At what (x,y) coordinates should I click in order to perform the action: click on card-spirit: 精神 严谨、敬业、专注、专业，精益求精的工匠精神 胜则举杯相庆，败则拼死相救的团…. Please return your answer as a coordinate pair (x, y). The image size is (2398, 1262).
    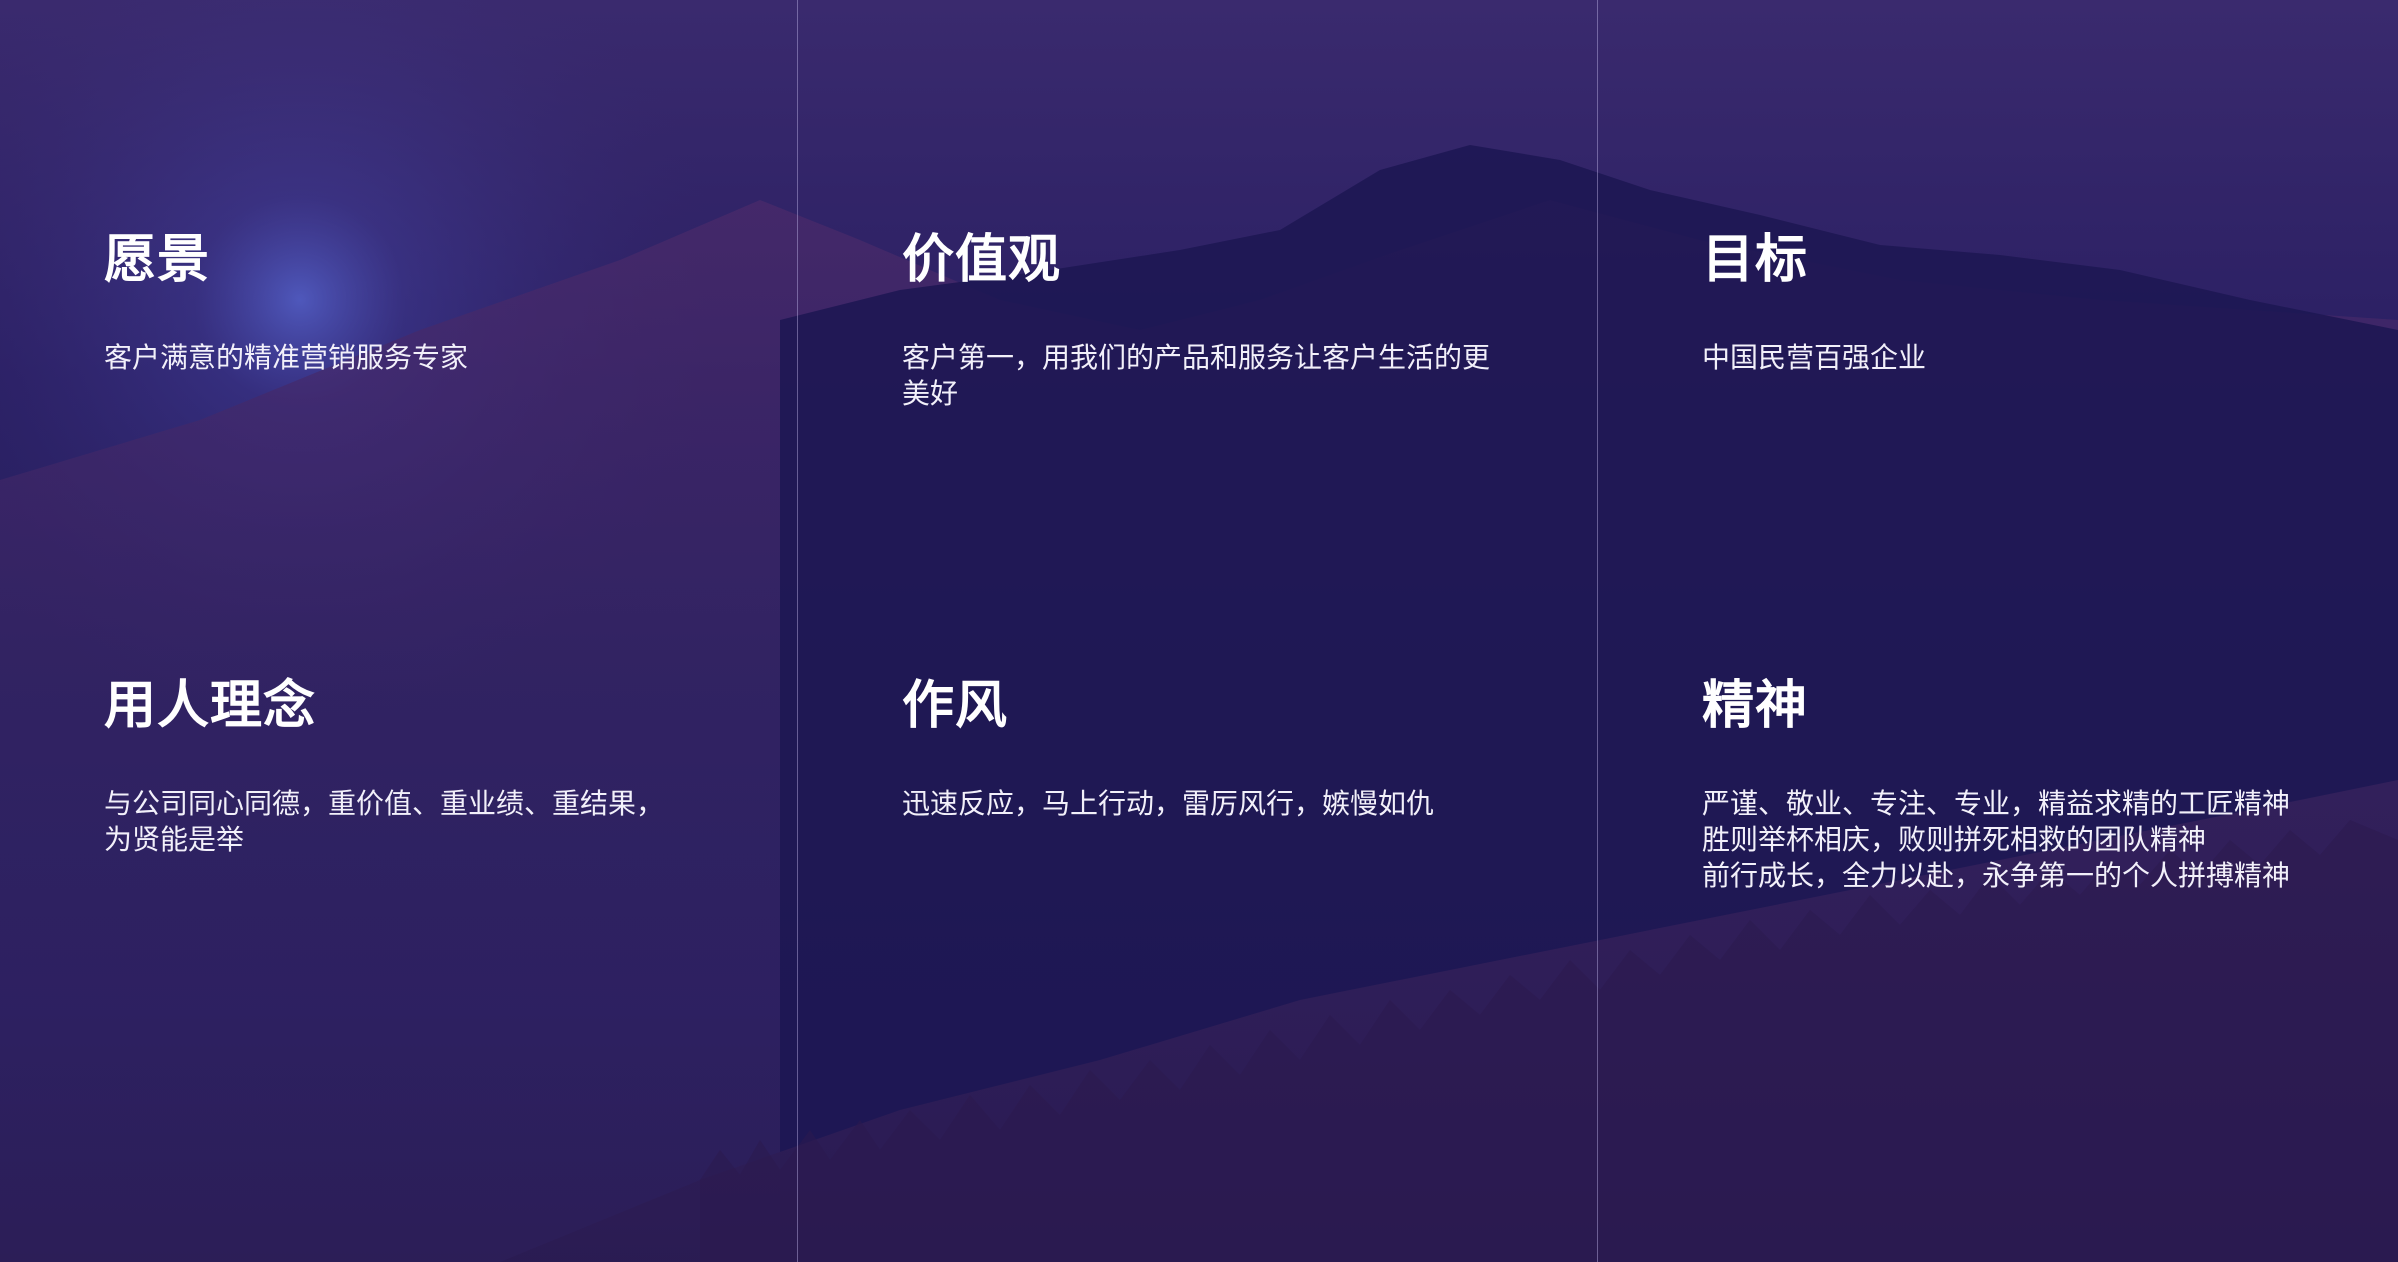
    Looking at the image, I should click on (2022, 784).